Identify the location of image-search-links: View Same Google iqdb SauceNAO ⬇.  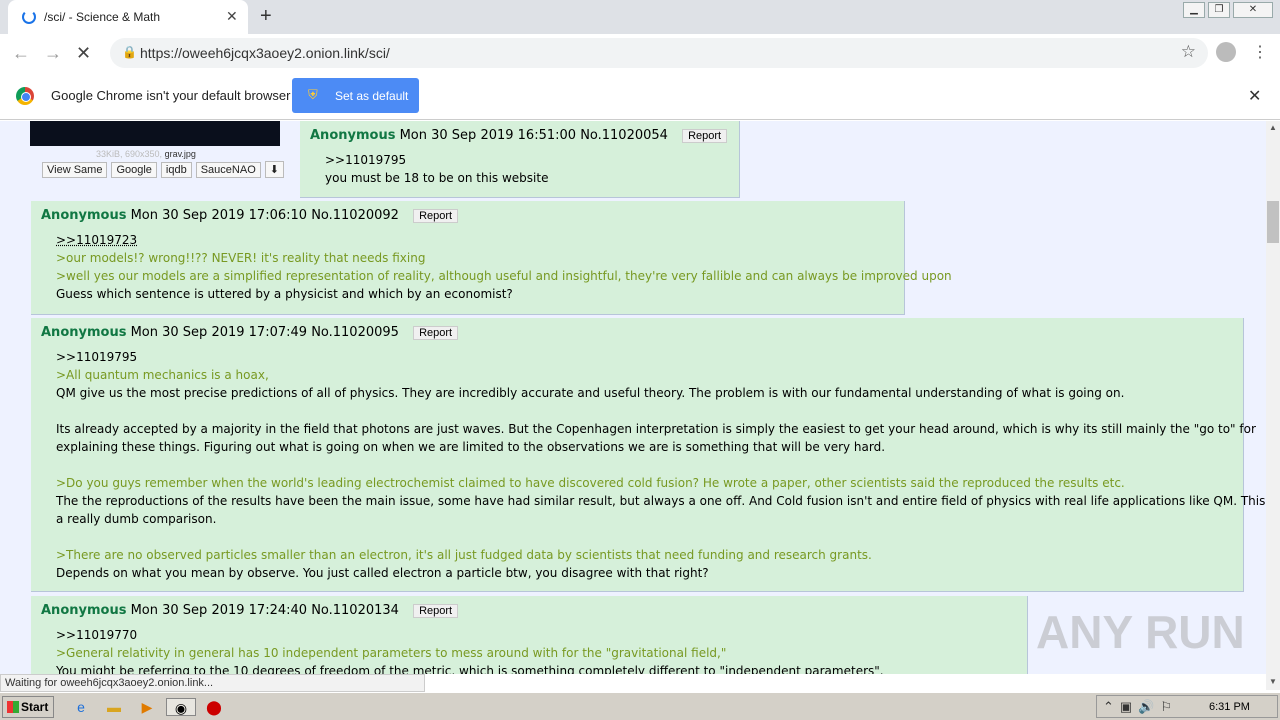
(165, 169).